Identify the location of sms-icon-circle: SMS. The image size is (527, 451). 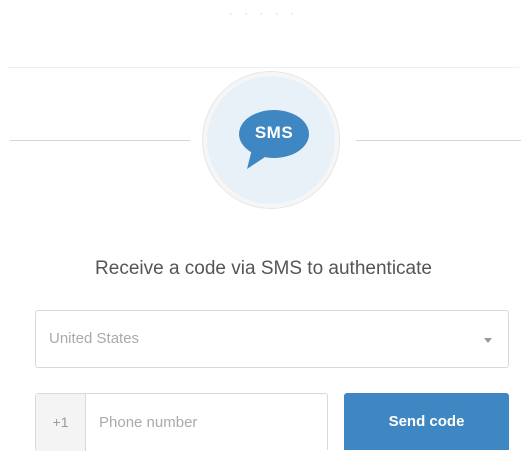
(271, 140).